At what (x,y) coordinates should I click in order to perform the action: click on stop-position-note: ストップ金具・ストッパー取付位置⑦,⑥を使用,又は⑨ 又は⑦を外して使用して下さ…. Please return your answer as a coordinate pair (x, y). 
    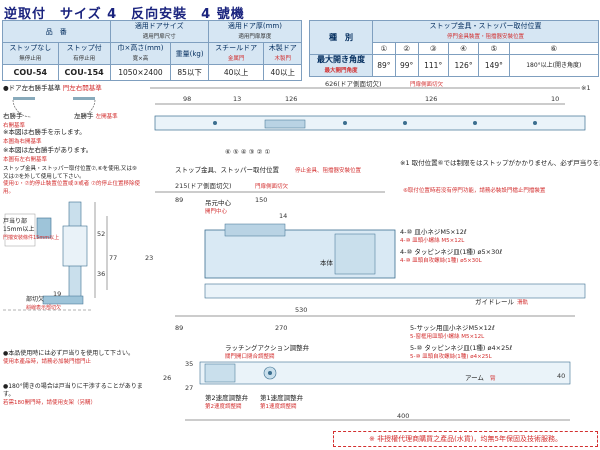
    Looking at the image, I should click on (71, 180).